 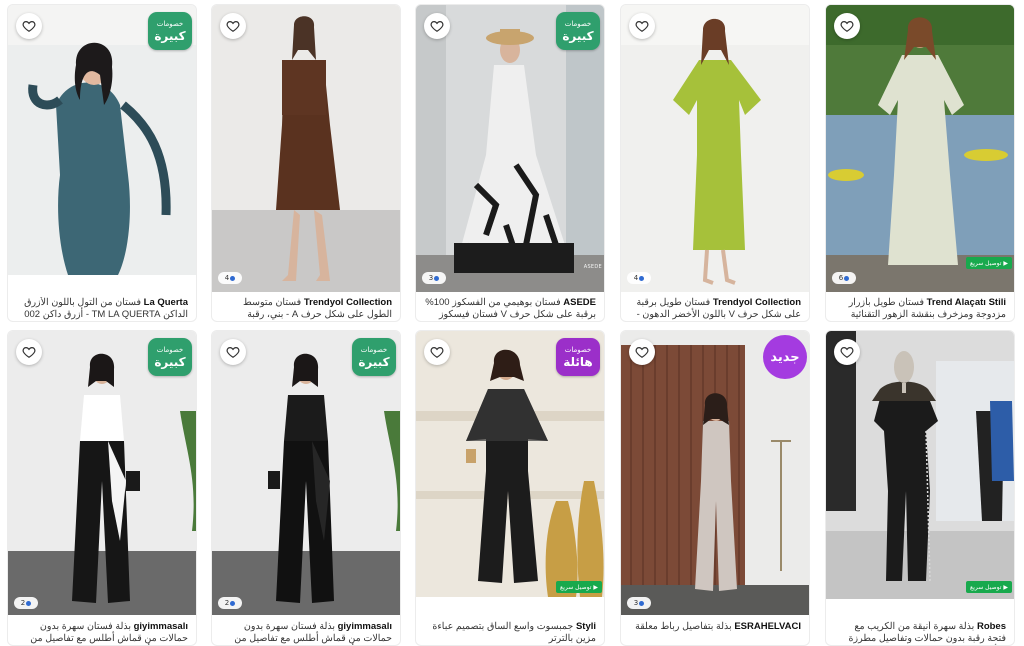 What do you see at coordinates (767, 626) in the screenshot?
I see `product-brand: ESRAHELVACI` at bounding box center [767, 626].